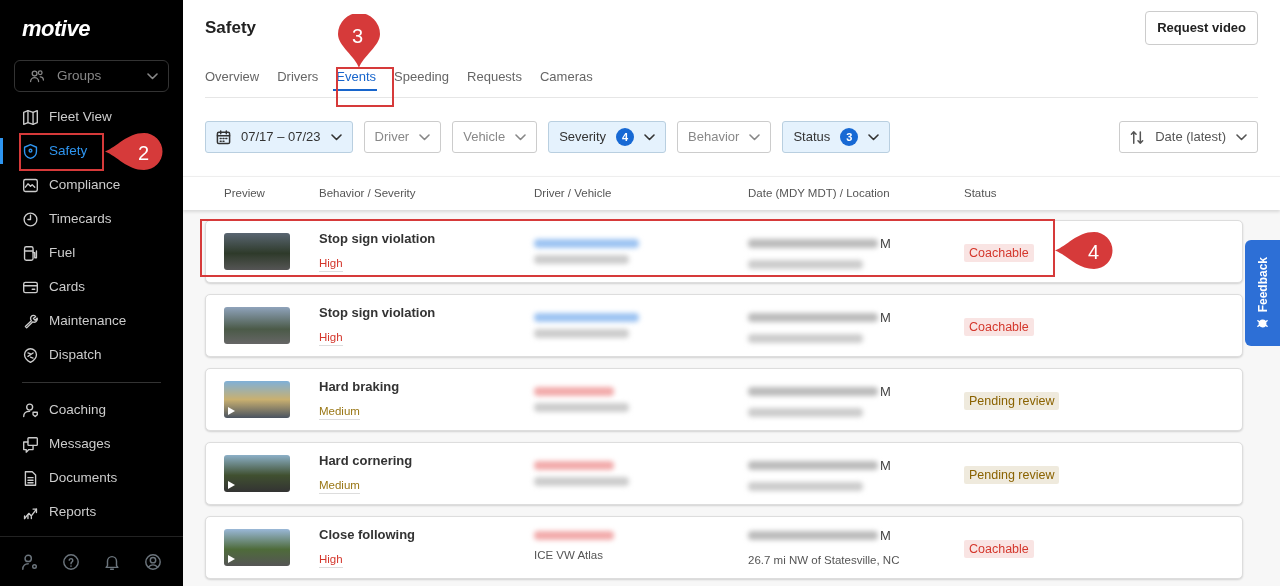  What do you see at coordinates (849, 137) in the screenshot?
I see `count-badge: 3` at bounding box center [849, 137].